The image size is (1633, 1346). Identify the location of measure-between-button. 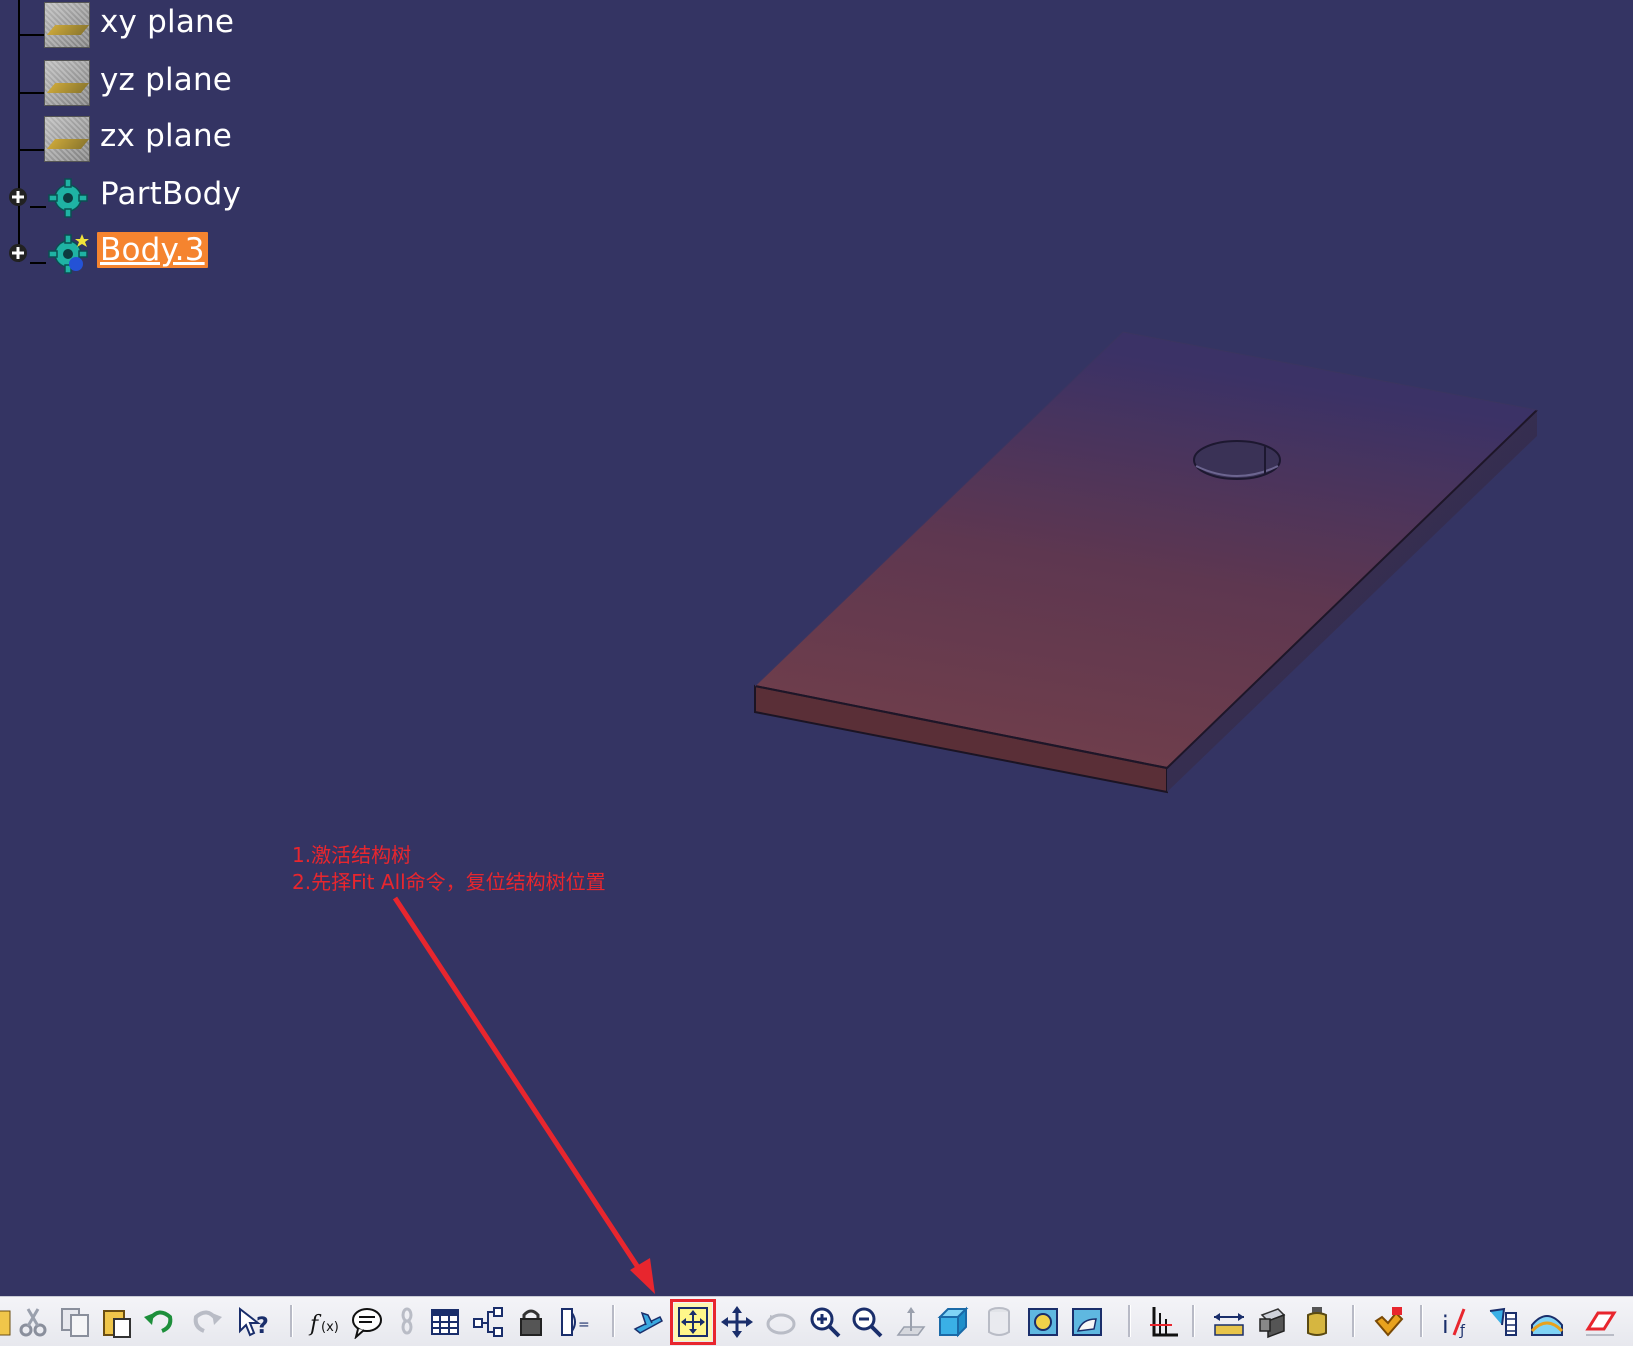
(1229, 1322).